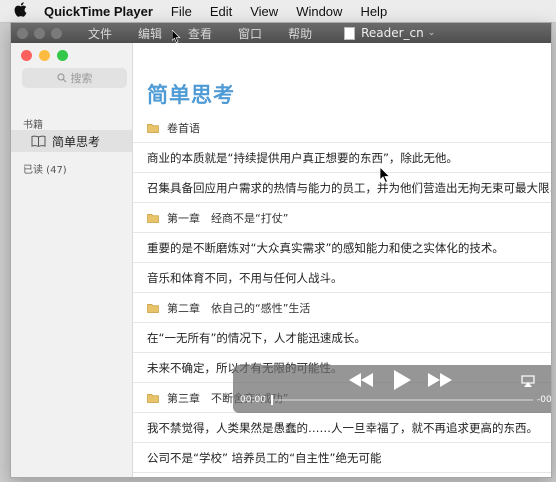 Image resolution: width=556 pixels, height=482 pixels. Describe the element at coordinates (150, 33) in the screenshot. I see `titlebar-menu-edit: 编辑` at that location.